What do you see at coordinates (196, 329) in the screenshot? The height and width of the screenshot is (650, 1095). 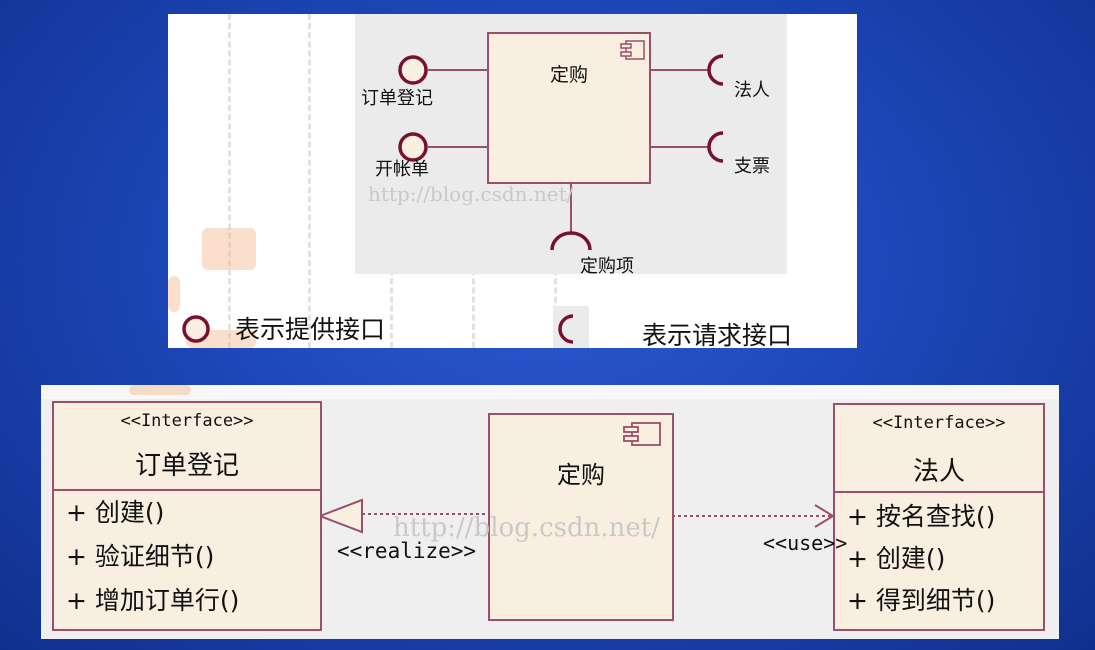 I see `legend-lollipop-icon` at bounding box center [196, 329].